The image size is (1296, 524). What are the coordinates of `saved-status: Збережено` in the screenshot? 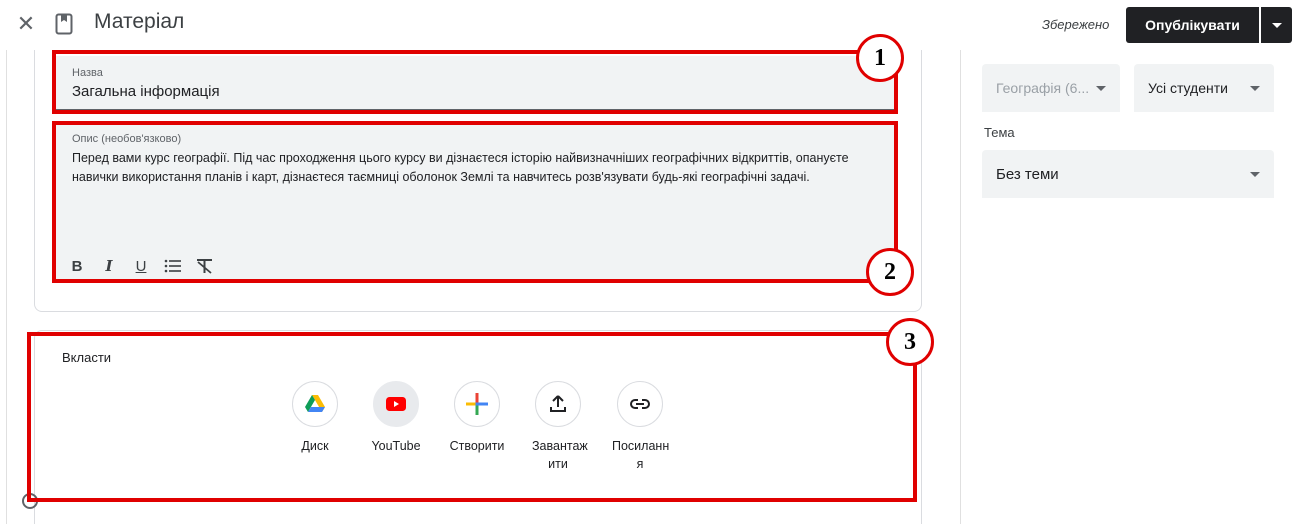 It's located at (1076, 24).